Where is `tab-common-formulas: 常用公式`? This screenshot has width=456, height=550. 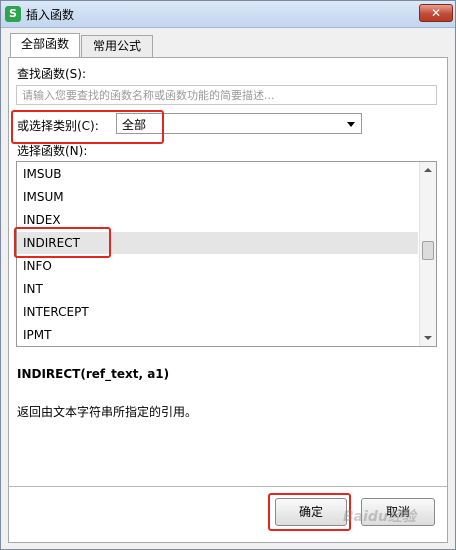
tab-common-formulas: 常用公式 is located at coordinates (117, 46).